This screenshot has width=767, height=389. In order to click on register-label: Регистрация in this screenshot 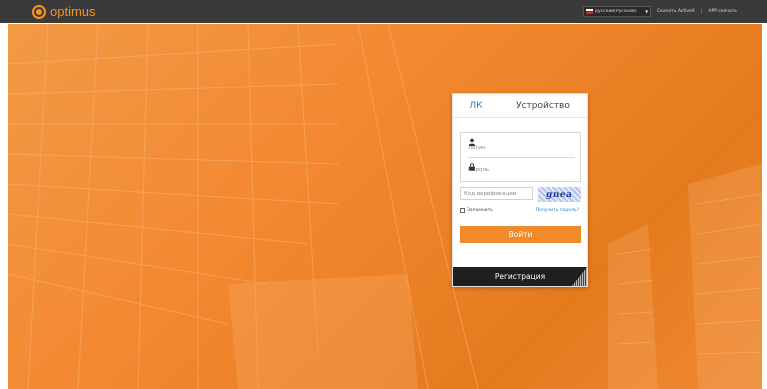, I will do `click(520, 276)`.